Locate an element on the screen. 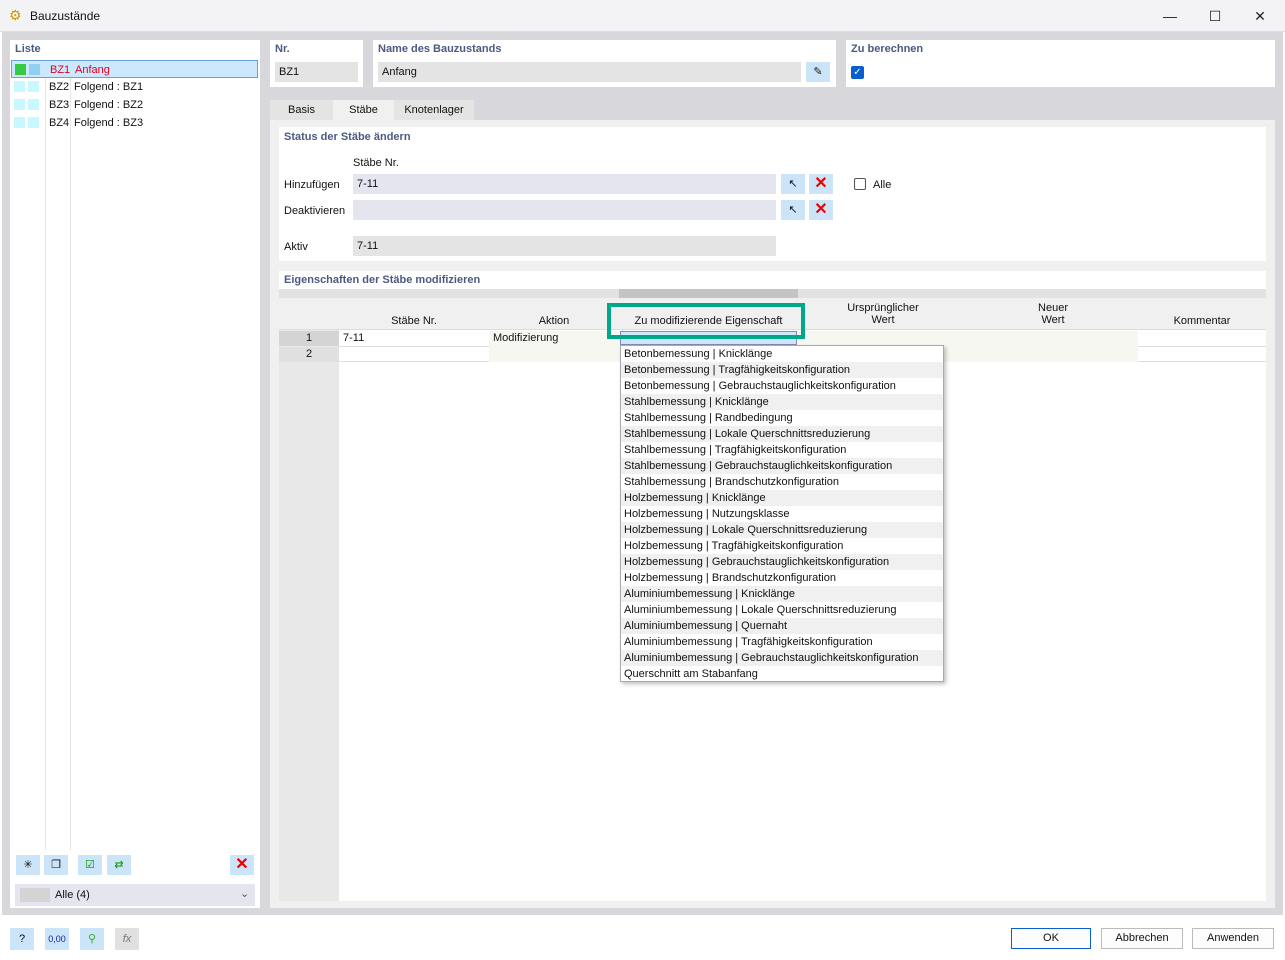 The image size is (1285, 960). name-field: Anfang is located at coordinates (589, 72).